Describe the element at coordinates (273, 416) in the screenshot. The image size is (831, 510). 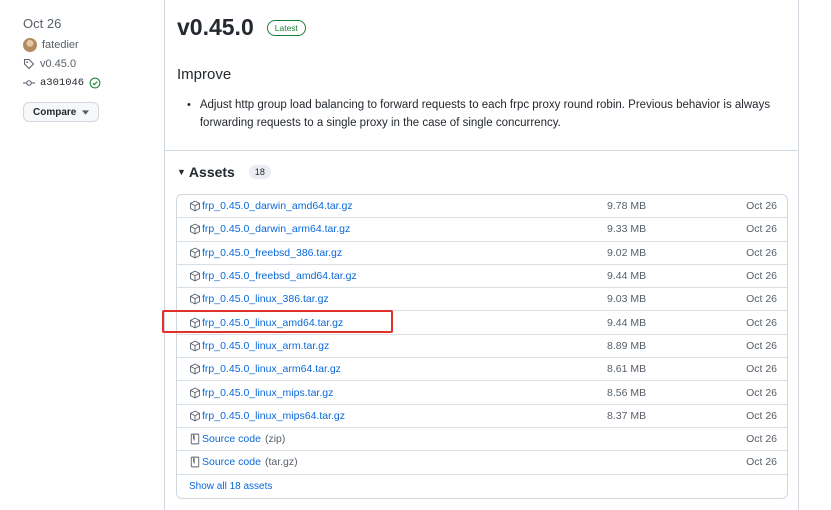
I see `asset-name: frp_0.45.0_linux_mips64.tar.gz` at that location.